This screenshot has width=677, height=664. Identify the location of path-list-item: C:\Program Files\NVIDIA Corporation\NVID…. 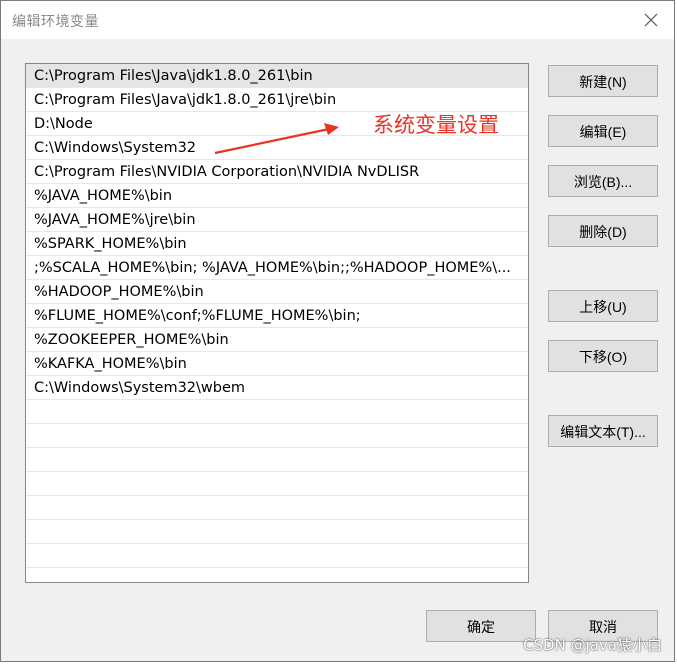
(277, 172).